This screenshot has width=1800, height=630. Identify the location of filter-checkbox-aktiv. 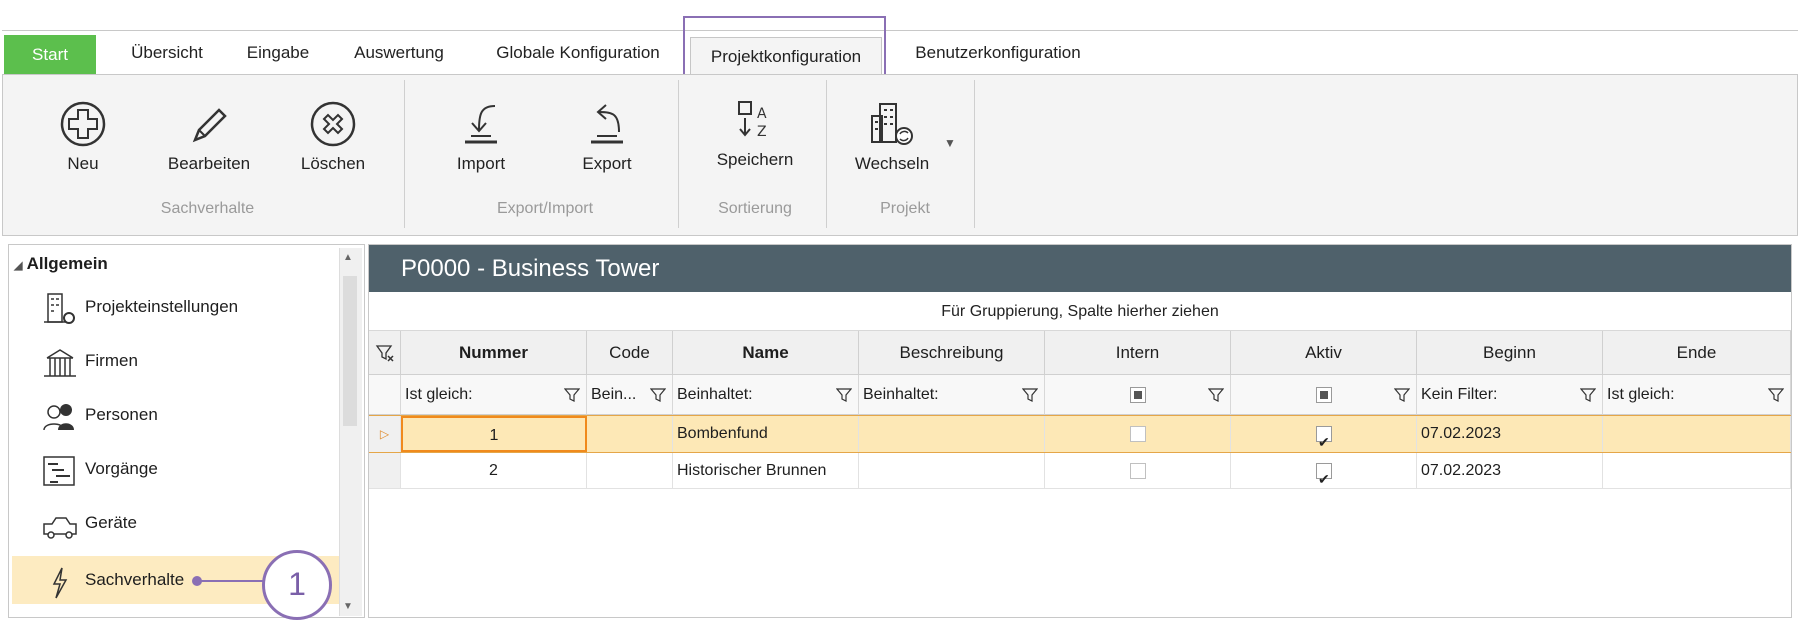
(1324, 395).